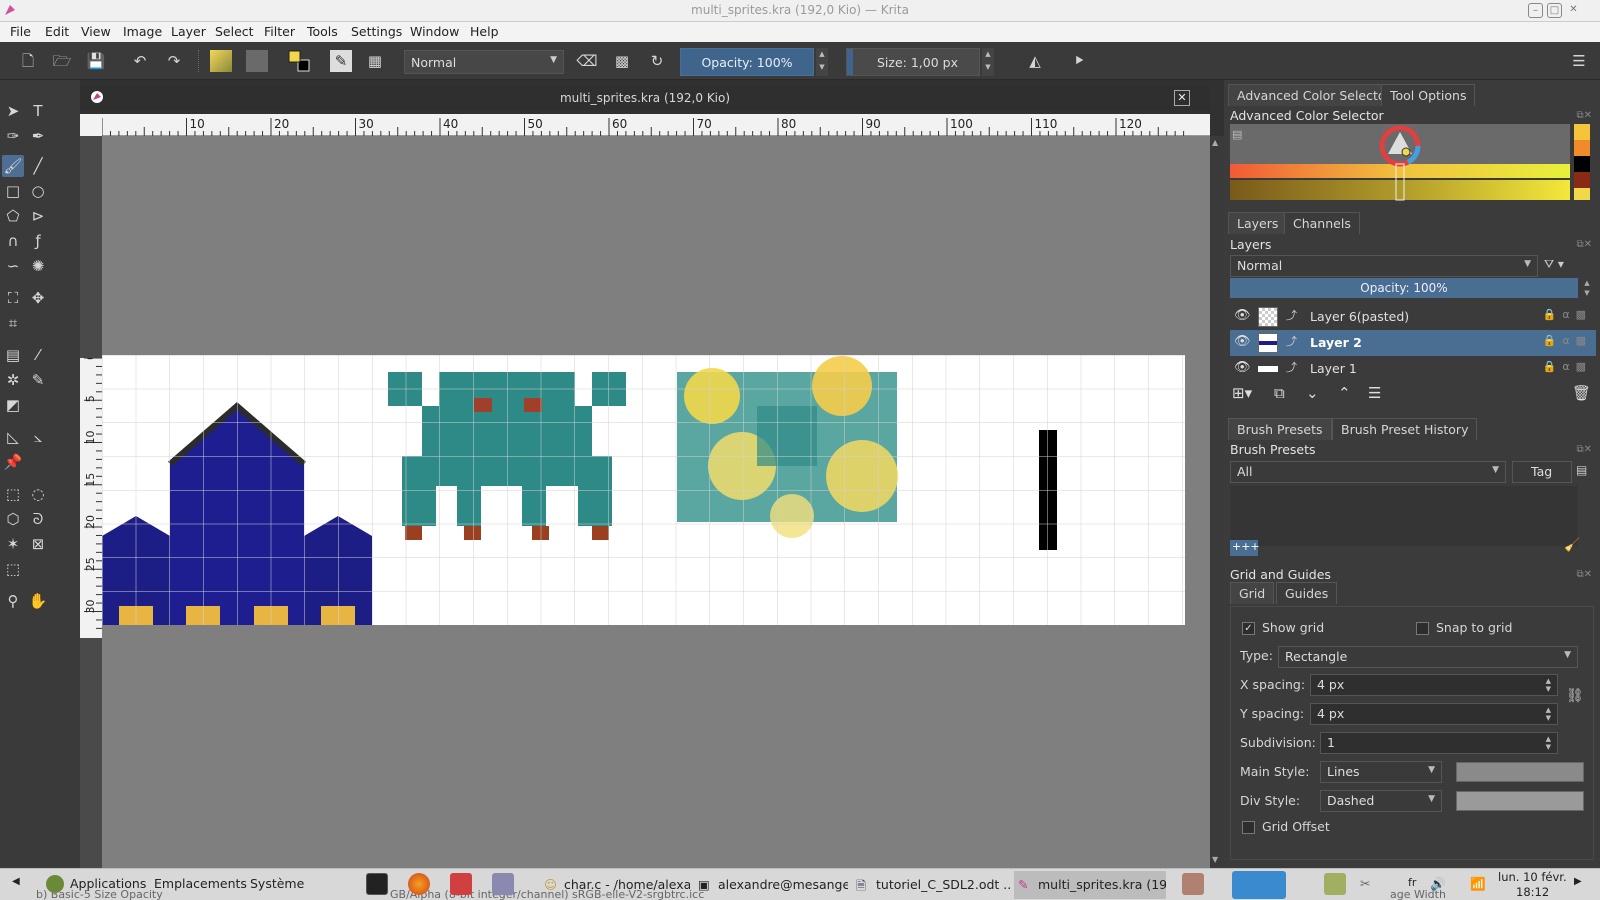 This screenshot has width=1600, height=900. I want to click on tab-grid: Grid, so click(1252, 593).